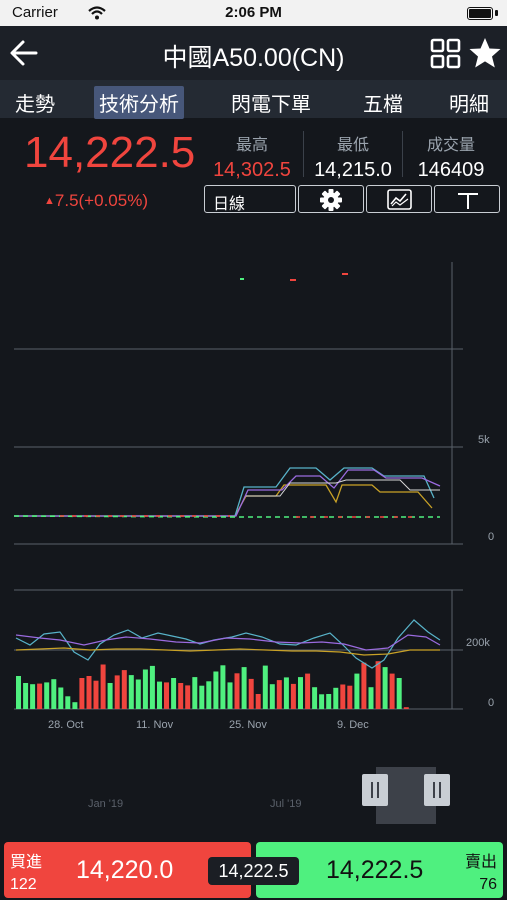 The width and height of the screenshot is (507, 900). I want to click on indicator-button, so click(399, 199).